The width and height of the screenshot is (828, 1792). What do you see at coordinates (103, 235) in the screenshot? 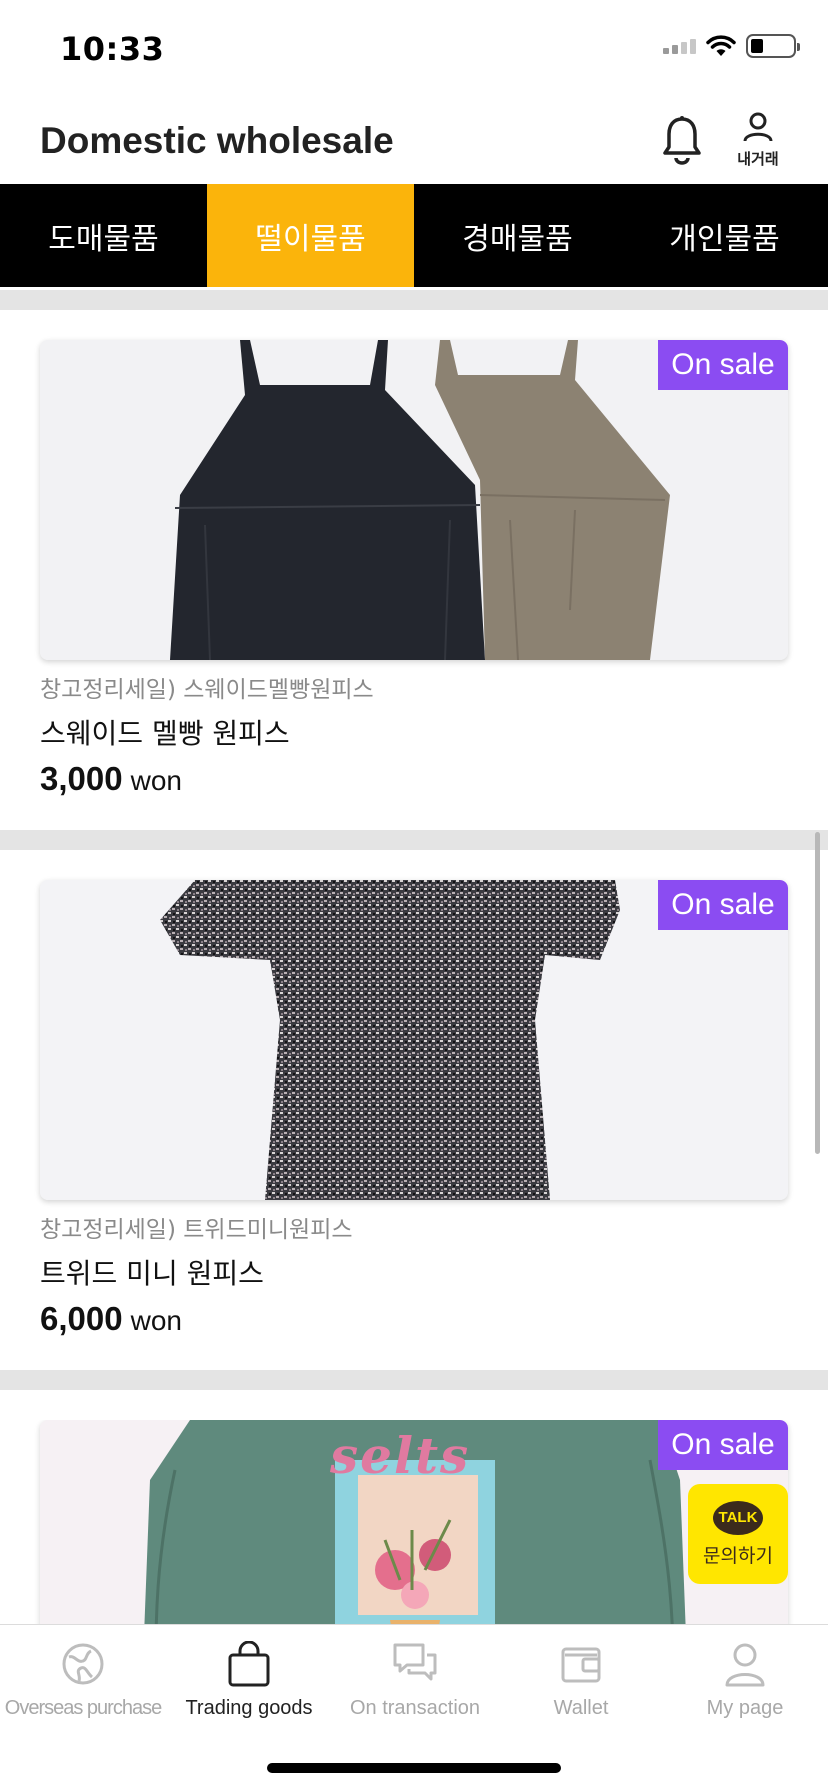
I see `tab-wholesale-goods: 도매물품` at bounding box center [103, 235].